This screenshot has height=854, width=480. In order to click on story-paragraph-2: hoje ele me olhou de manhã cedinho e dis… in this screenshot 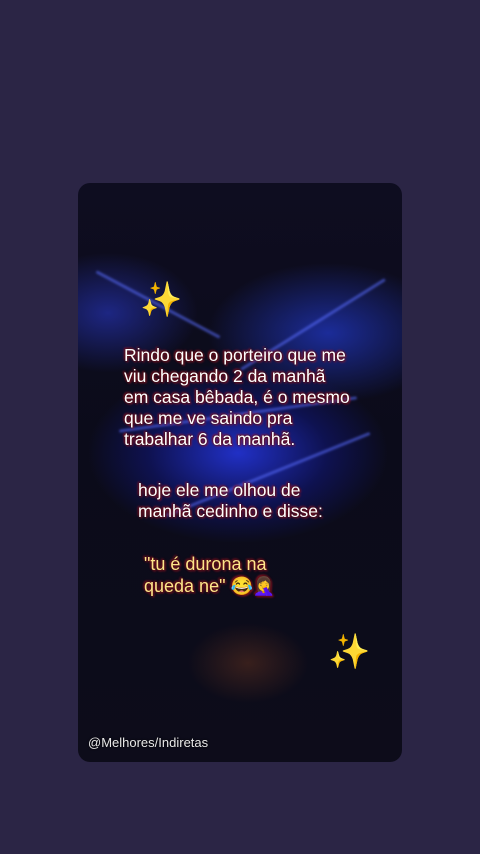, I will do `click(230, 500)`.